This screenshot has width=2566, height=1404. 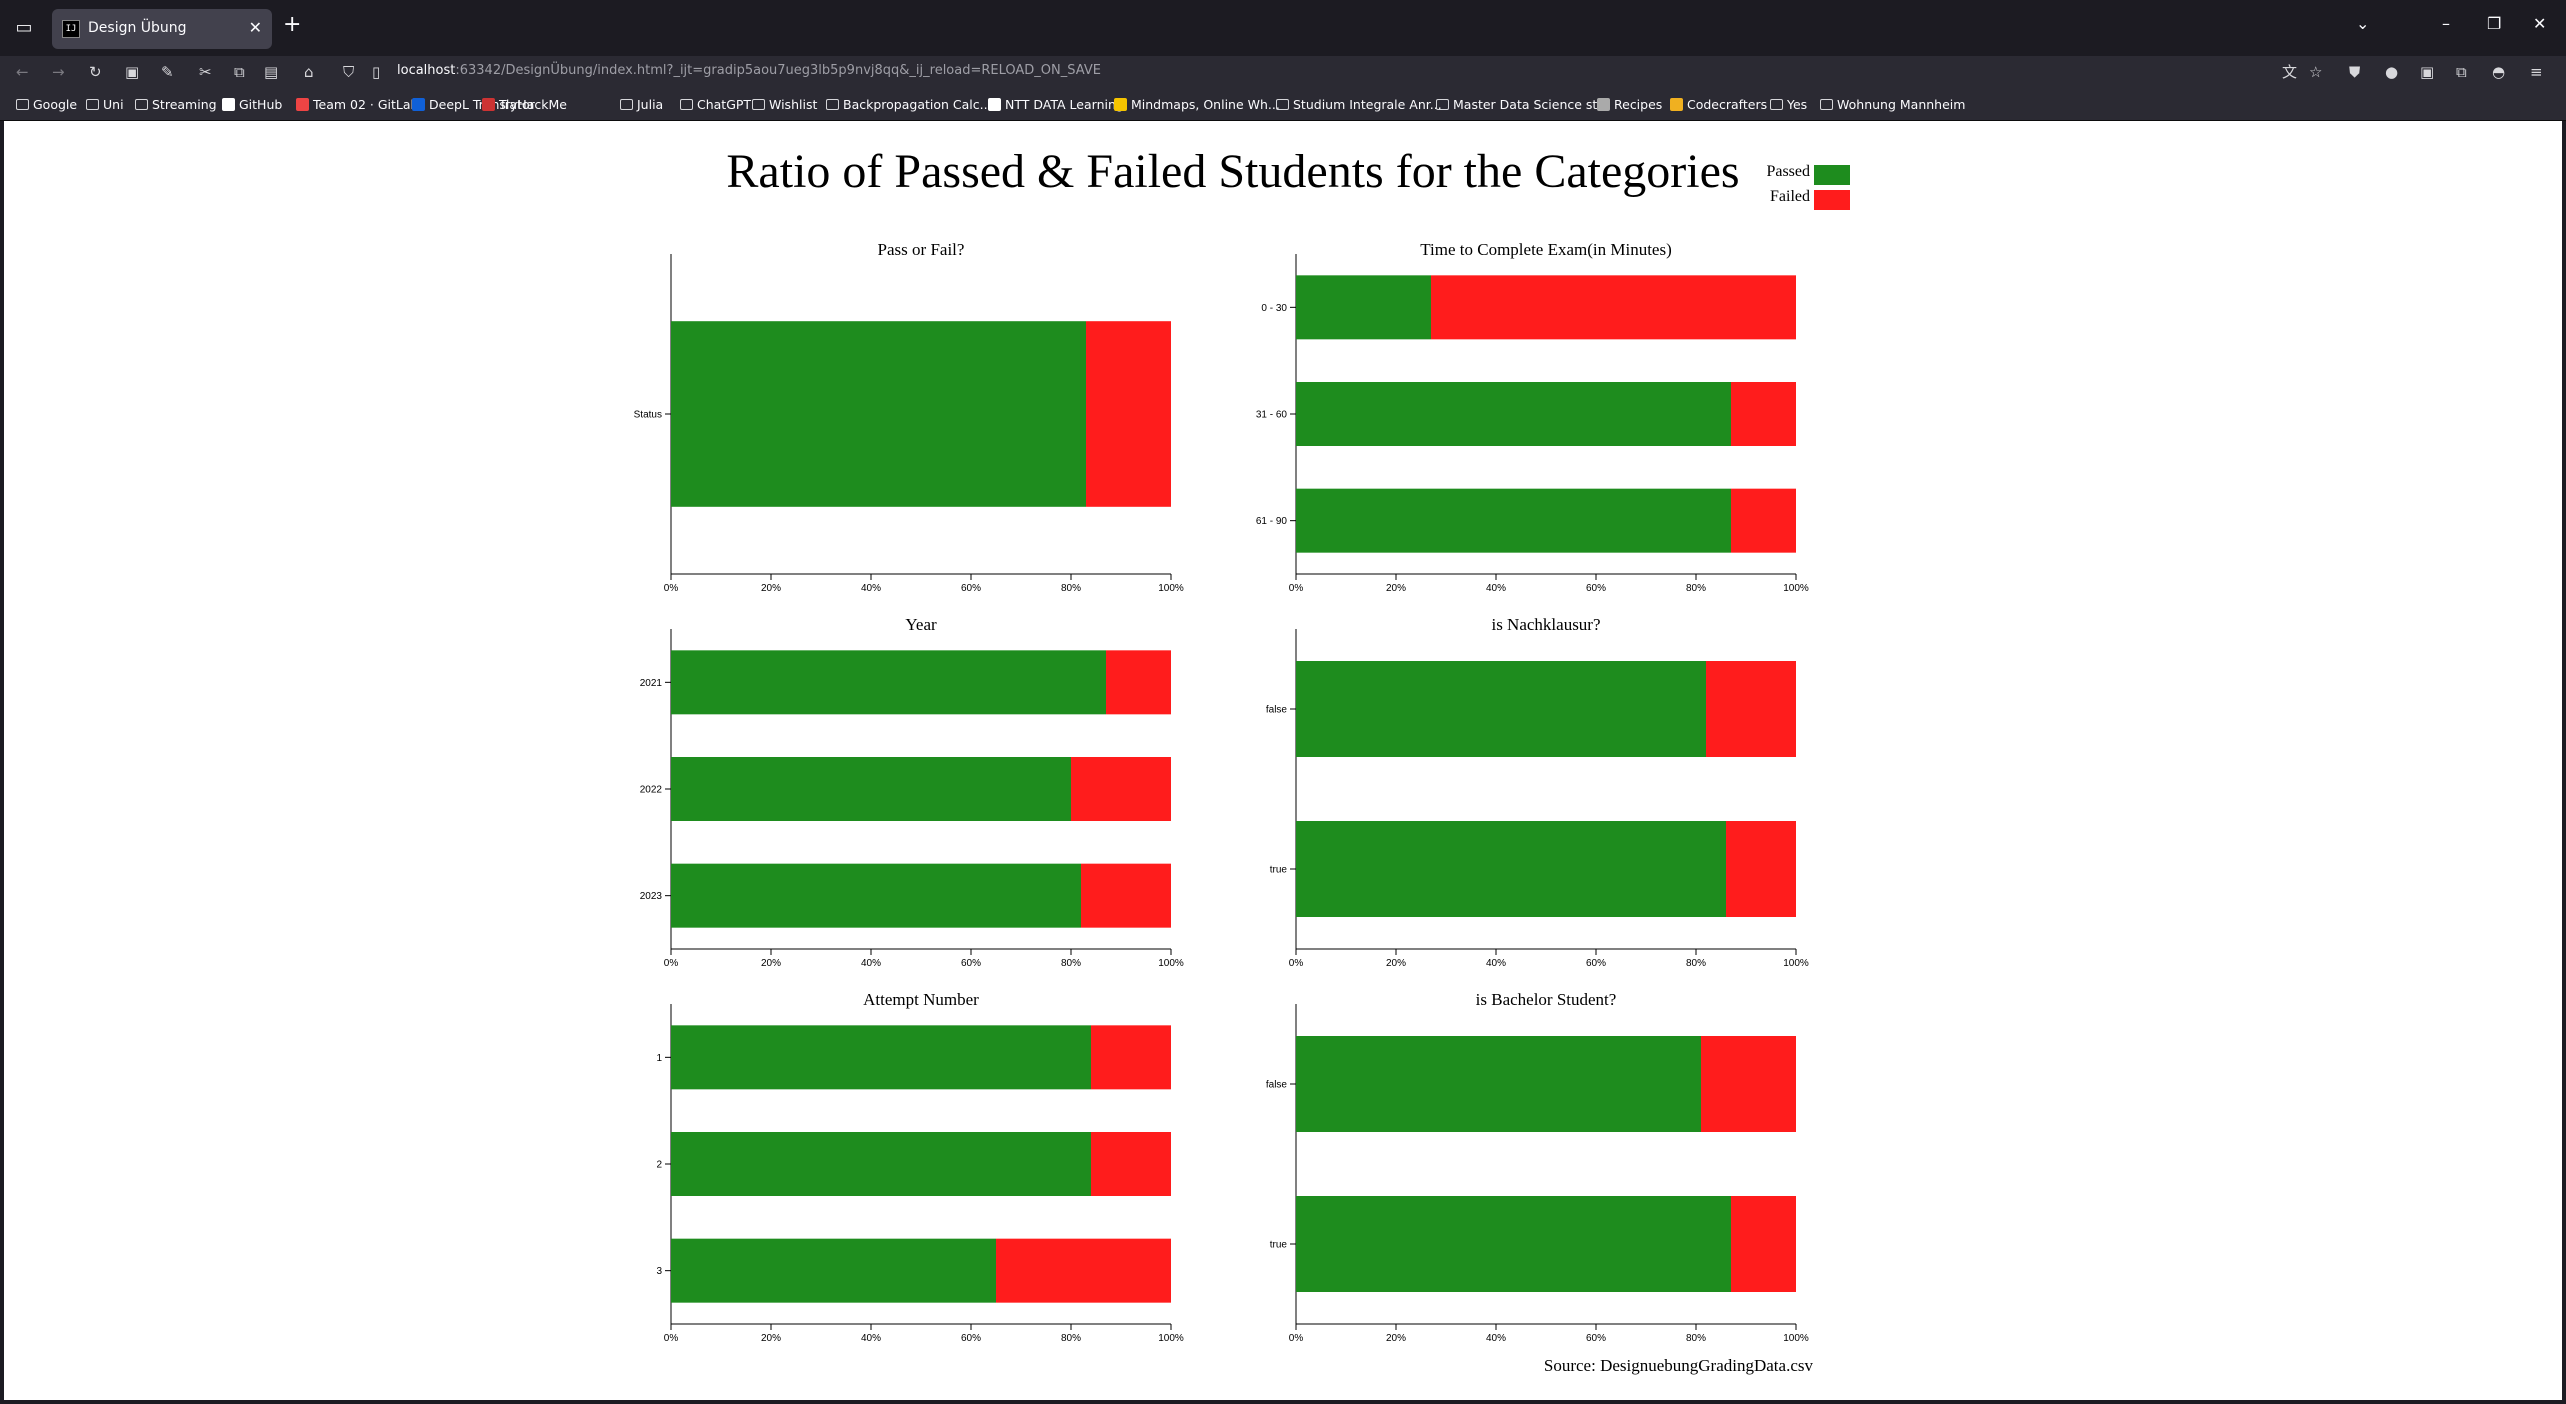 I want to click on screenshot-icon: ▣, so click(x=132, y=72).